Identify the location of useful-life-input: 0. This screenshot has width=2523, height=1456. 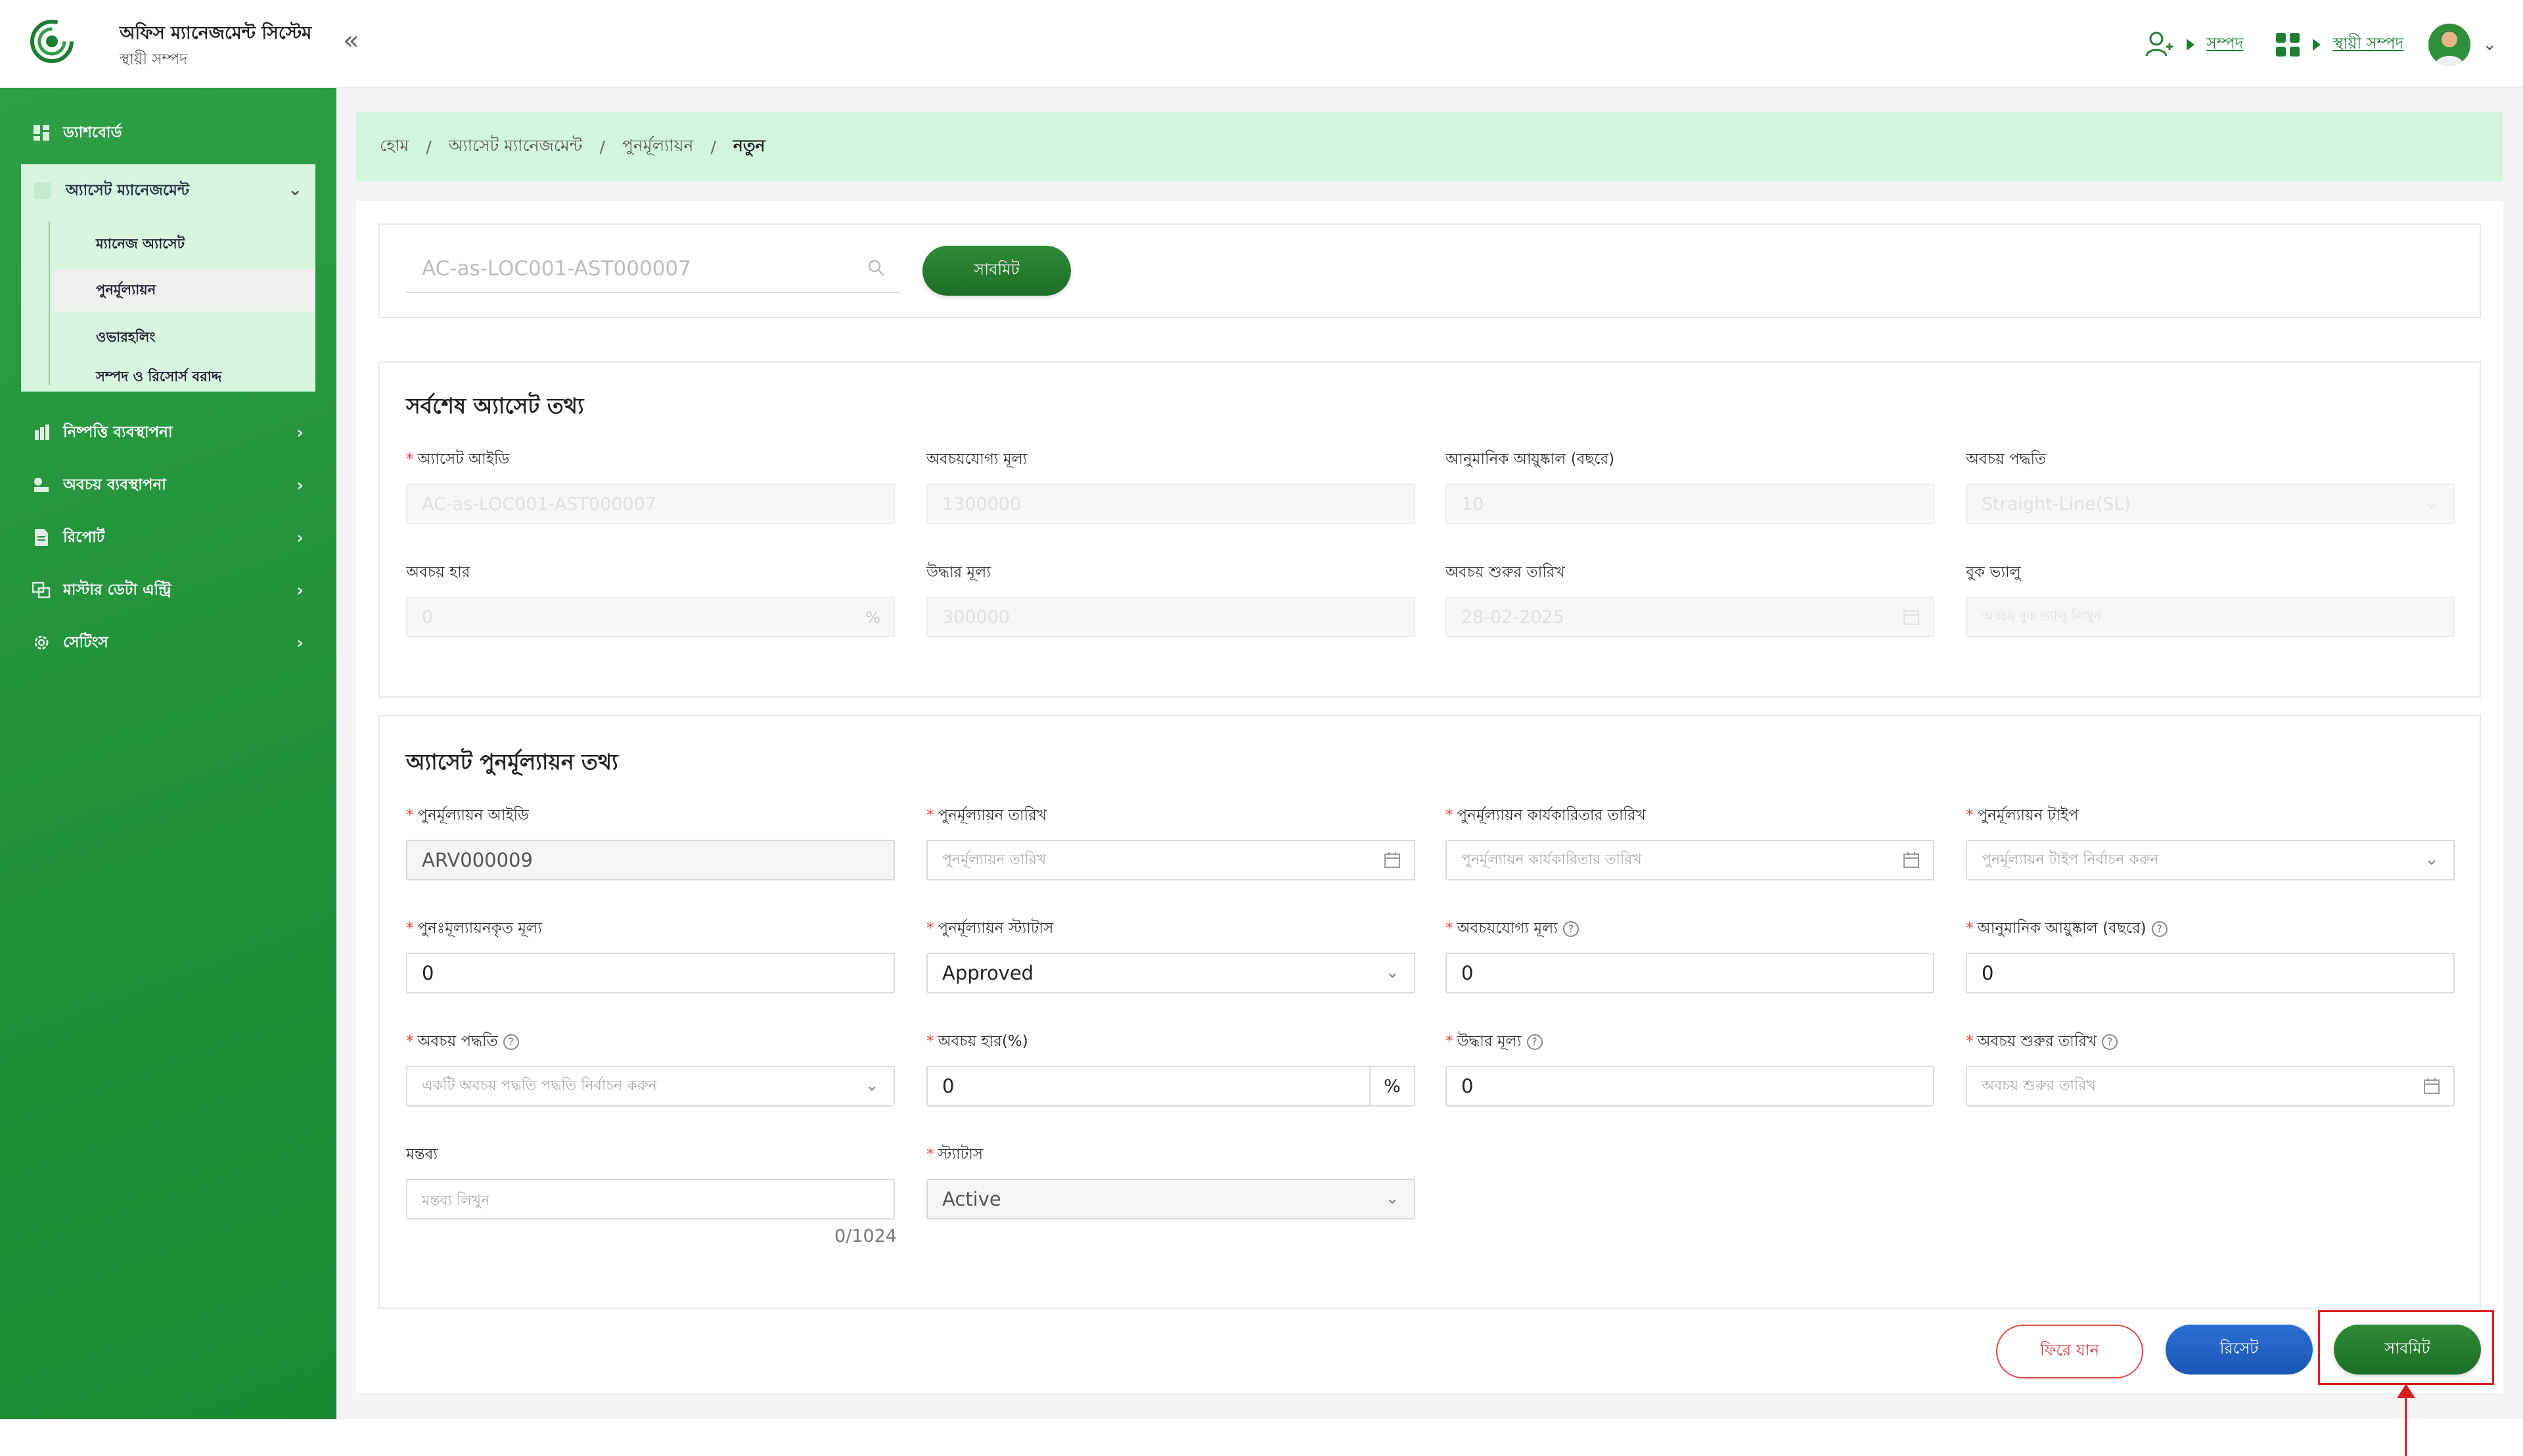
(2210, 973).